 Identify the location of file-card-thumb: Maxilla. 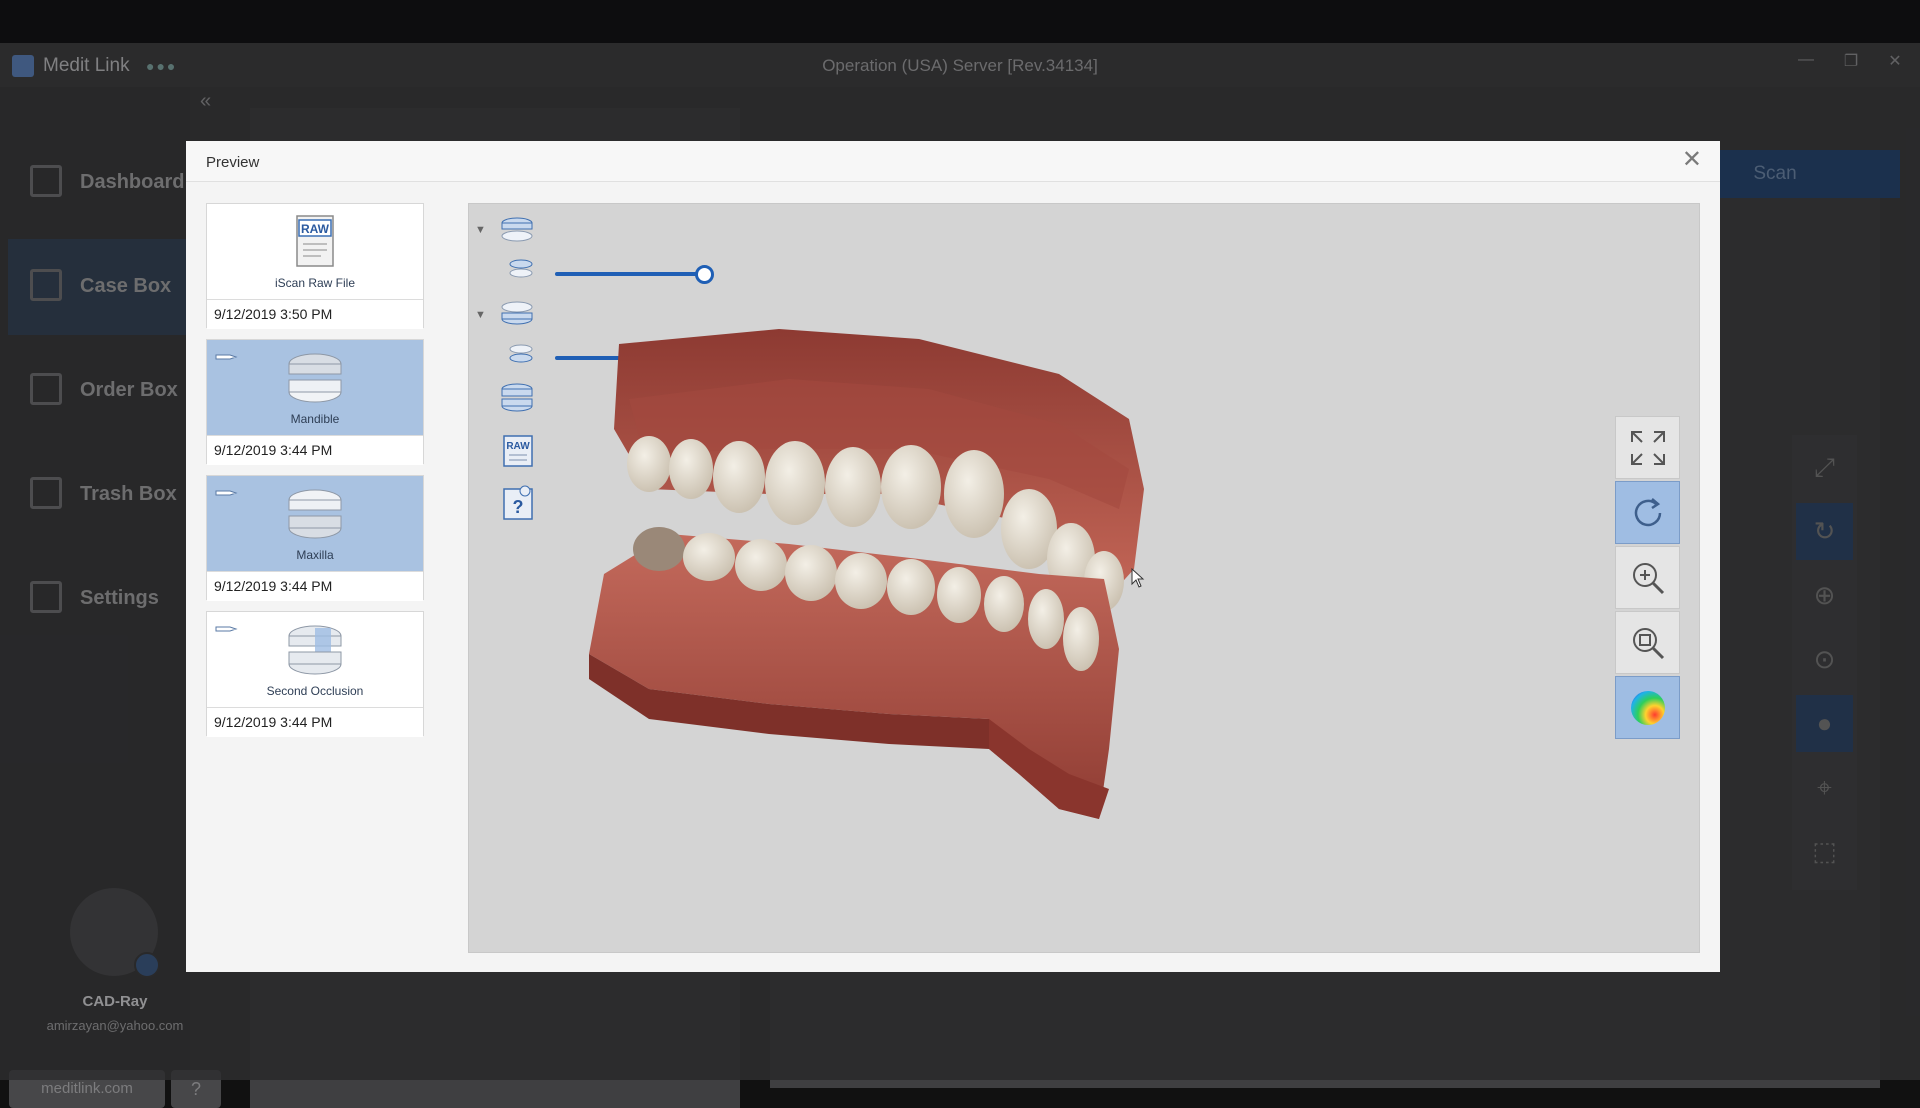
(315, 523).